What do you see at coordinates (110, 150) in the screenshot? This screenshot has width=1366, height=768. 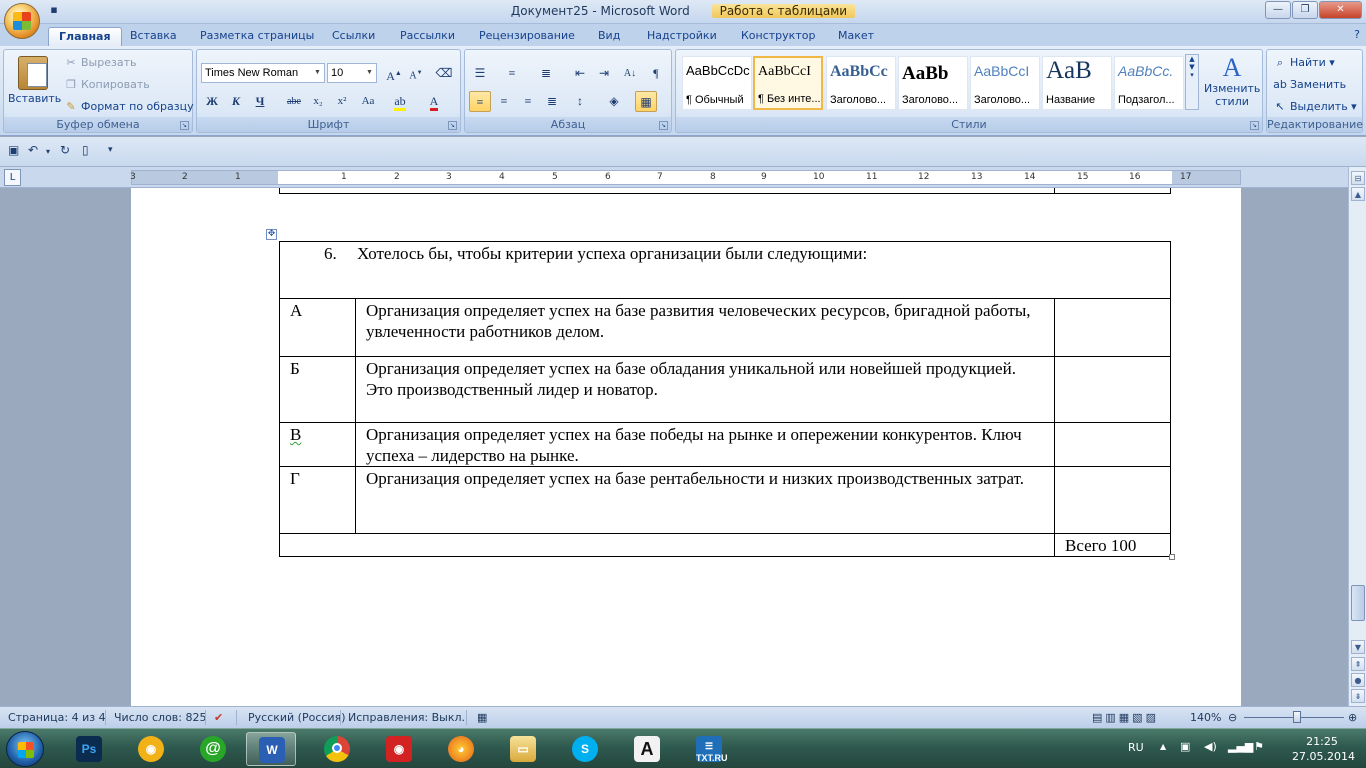 I see `customize-qat-icon: ▾` at bounding box center [110, 150].